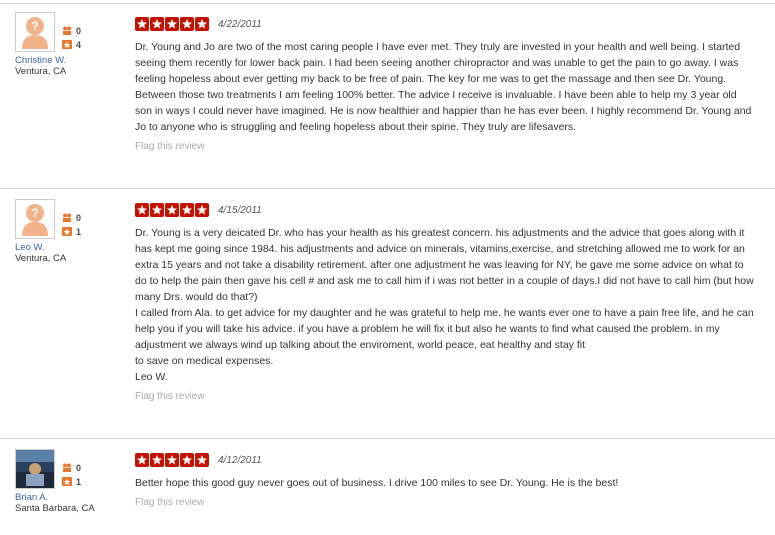 The width and height of the screenshot is (775, 535). I want to click on review-user-block: 0 1 Brian A. Santa Barbara, CA, so click(55, 481).